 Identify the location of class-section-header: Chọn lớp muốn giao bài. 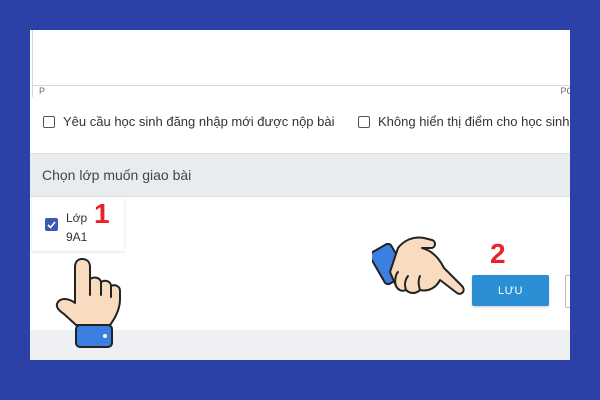
(300, 175).